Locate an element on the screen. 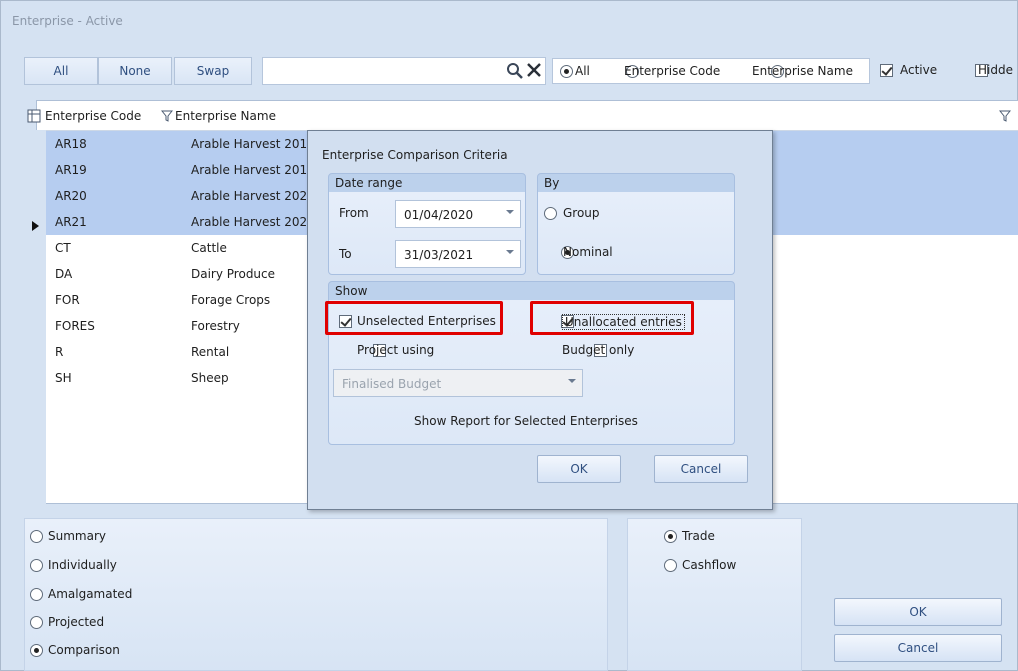 The height and width of the screenshot is (671, 1018). individually-label: Individually is located at coordinates (82, 565).